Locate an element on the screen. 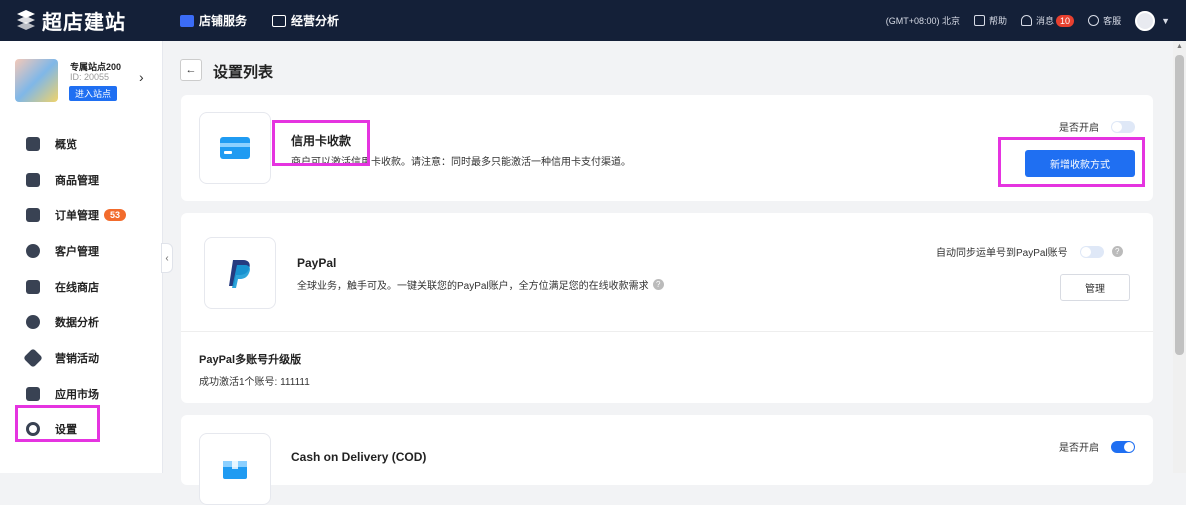  sidebar-item-marketing: 营销活动 is located at coordinates (81, 358).